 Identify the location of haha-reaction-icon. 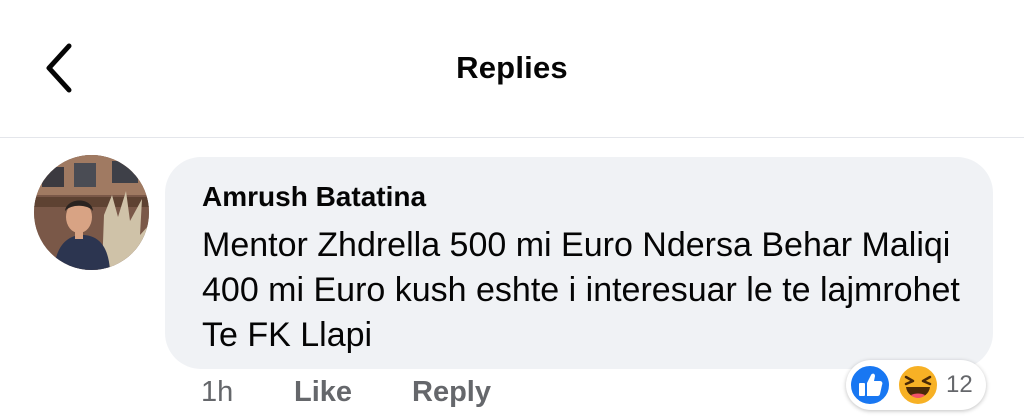
(918, 385).